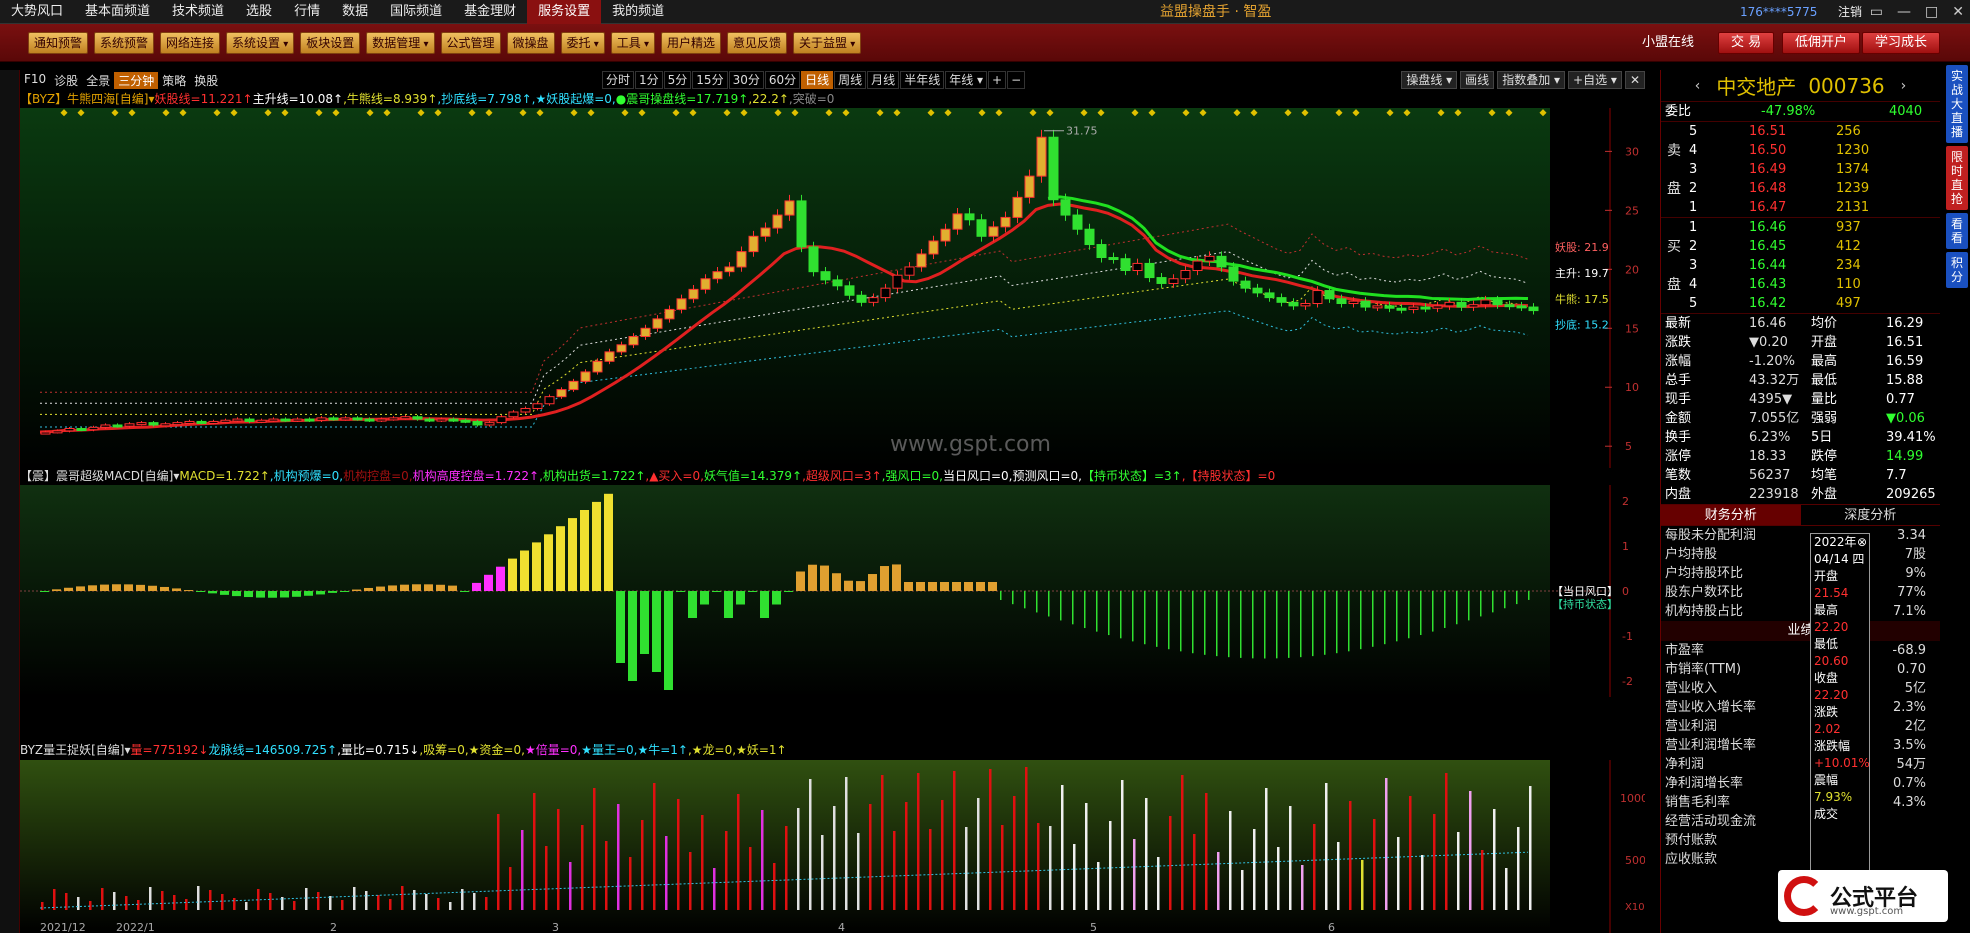  I want to click on stat-row: 涨跌 ▼0.20 开盘 16.51, so click(1800, 342).